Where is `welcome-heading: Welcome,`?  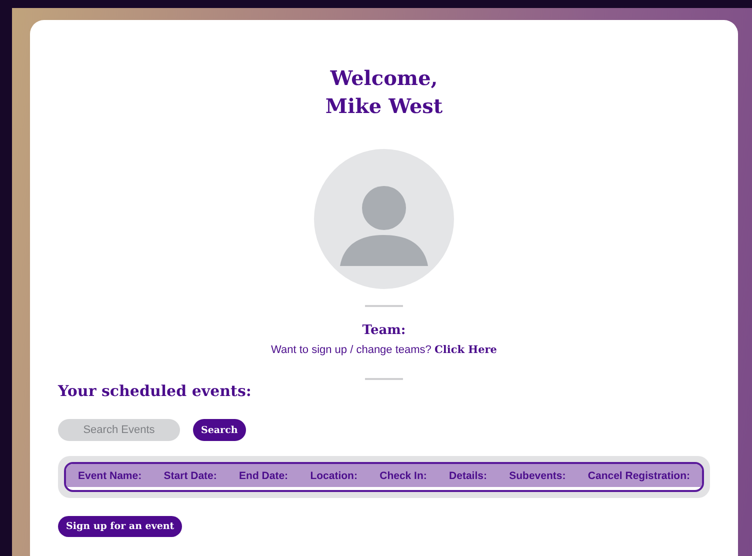
welcome-heading: Welcome, is located at coordinates (384, 78).